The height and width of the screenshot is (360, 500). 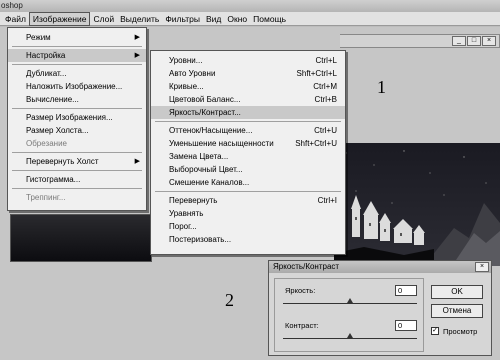 What do you see at coordinates (406, 290) in the screenshot?
I see `brightness-value-input: 0` at bounding box center [406, 290].